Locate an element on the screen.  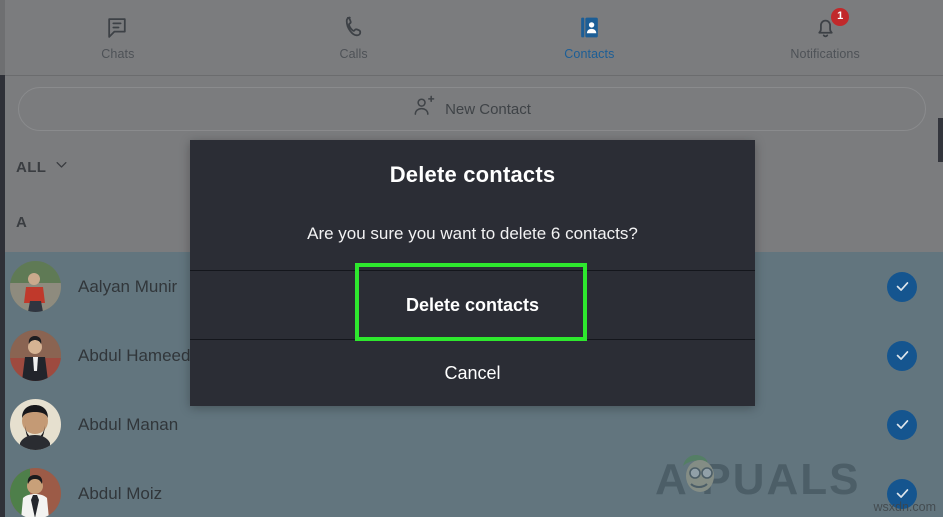
cancel-button: Cancel is located at coordinates (472, 373).